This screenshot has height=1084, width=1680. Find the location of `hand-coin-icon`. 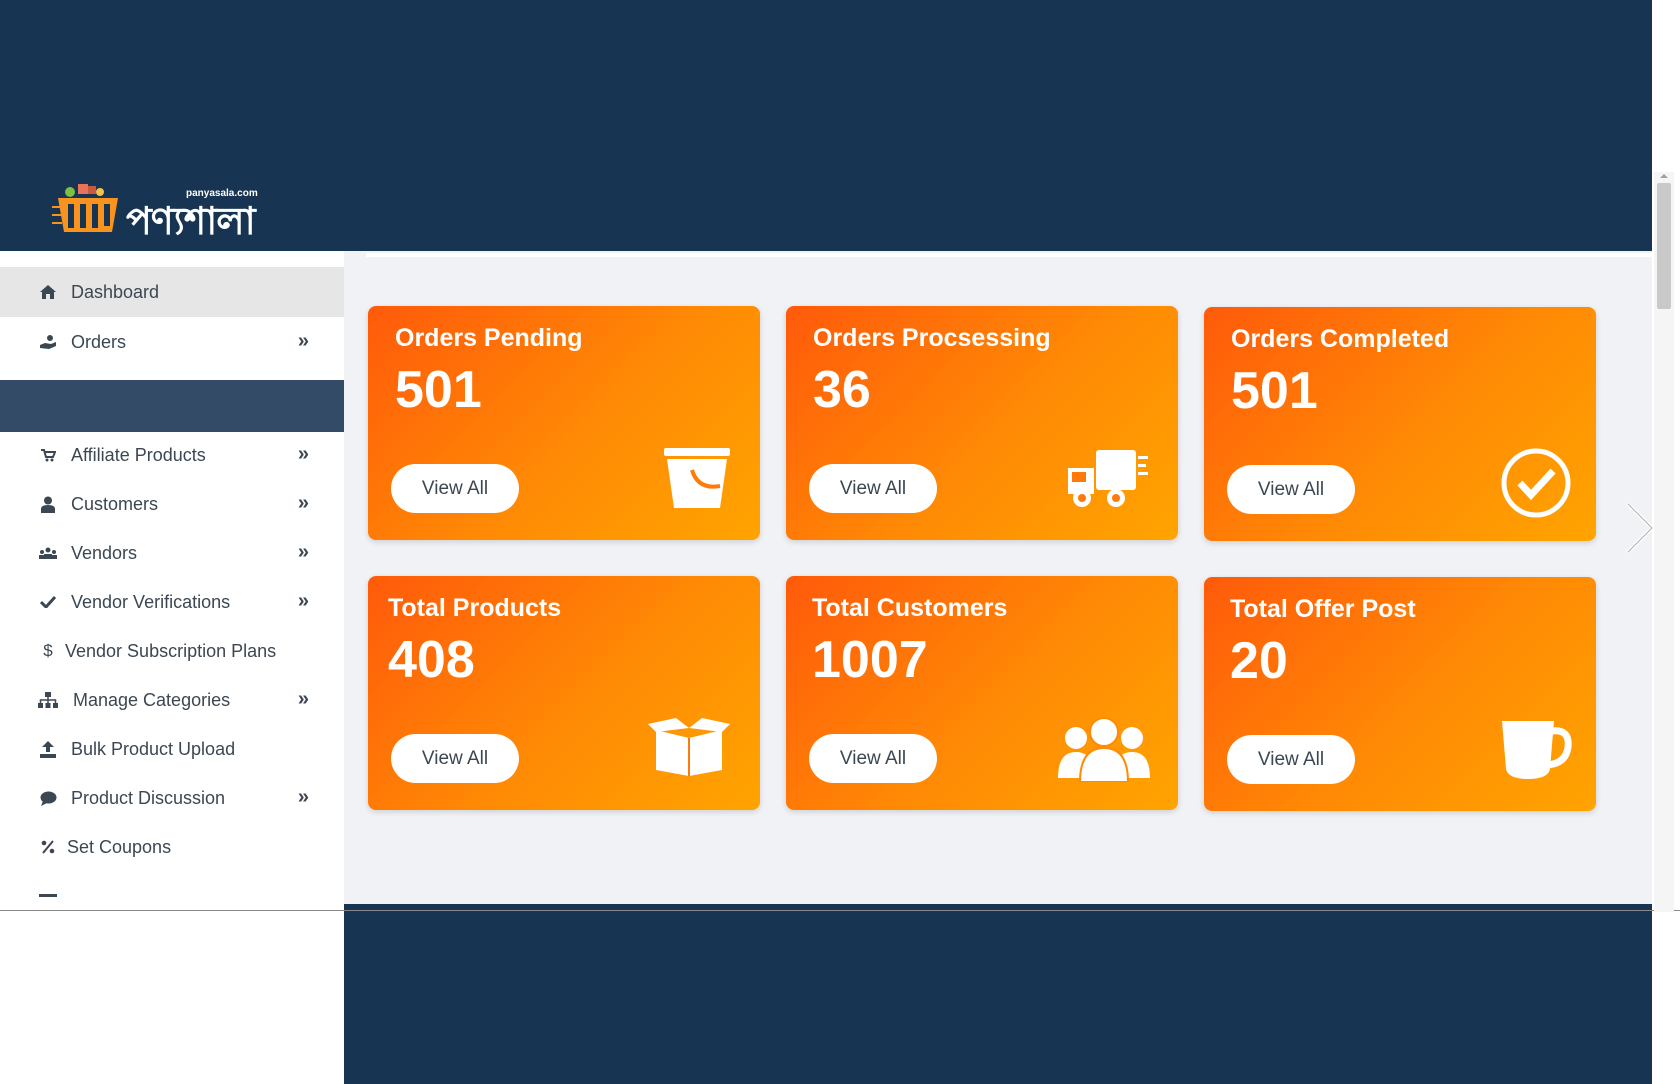

hand-coin-icon is located at coordinates (48, 342).